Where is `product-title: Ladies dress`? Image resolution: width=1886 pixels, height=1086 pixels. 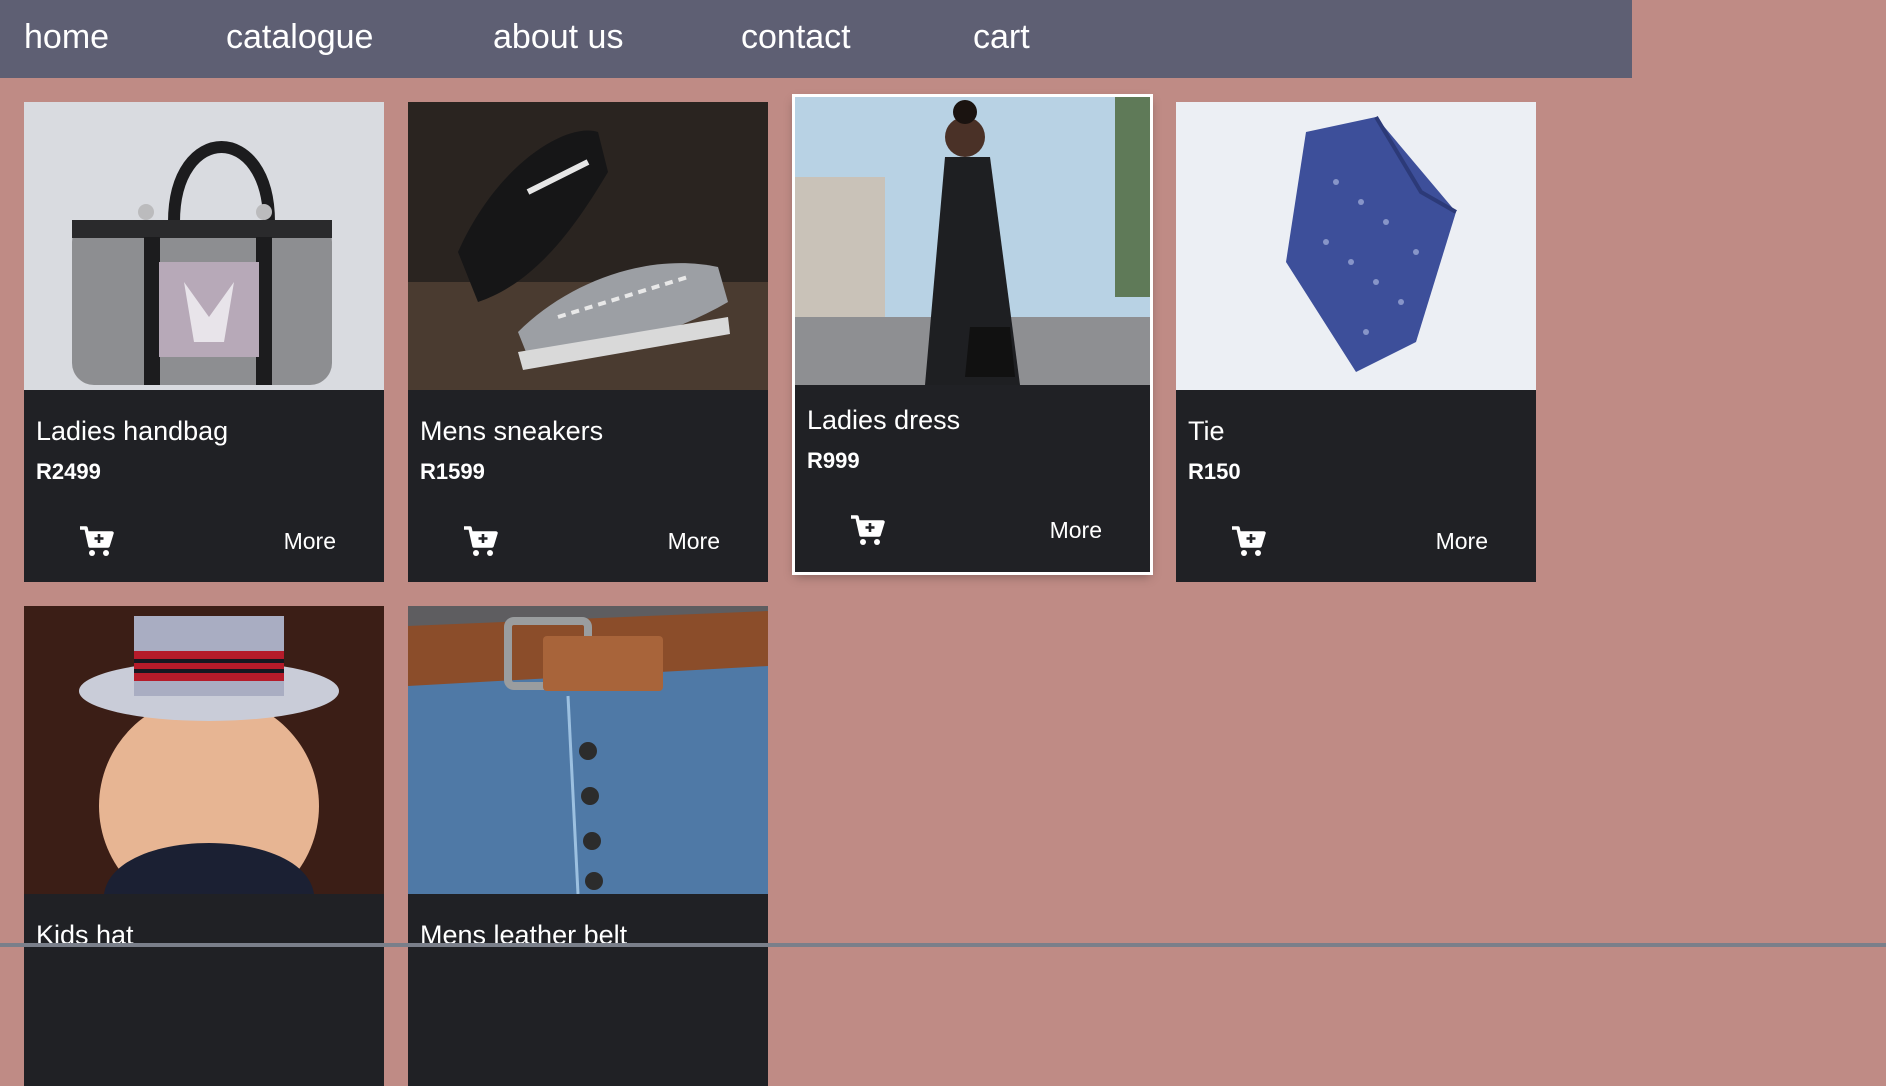
product-title: Ladies dress is located at coordinates (884, 420).